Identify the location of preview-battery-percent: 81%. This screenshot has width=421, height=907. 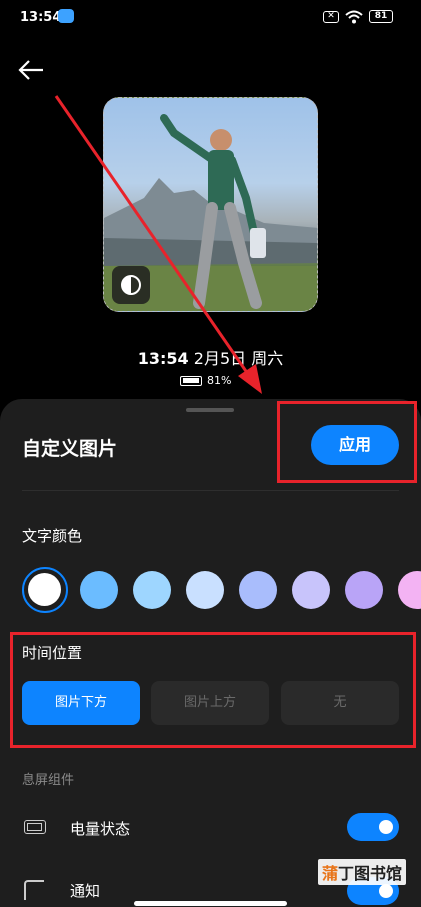
(219, 380).